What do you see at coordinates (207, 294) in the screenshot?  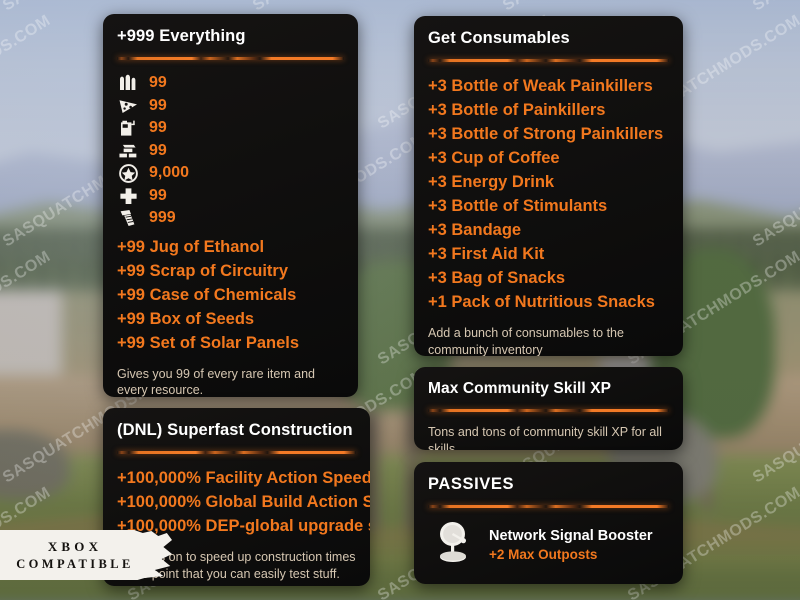 I see `rare-item: +99 Case of Chemicals` at bounding box center [207, 294].